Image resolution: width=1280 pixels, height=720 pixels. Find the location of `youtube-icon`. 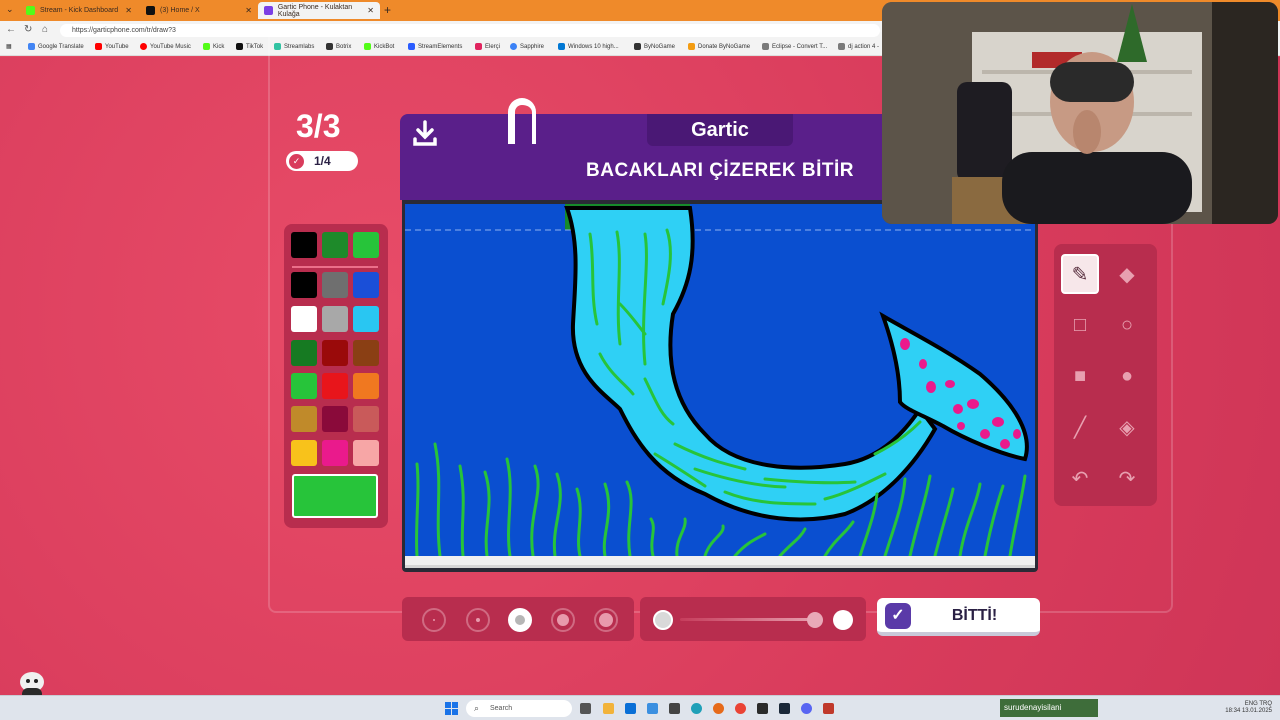

youtube-icon is located at coordinates (98, 46).